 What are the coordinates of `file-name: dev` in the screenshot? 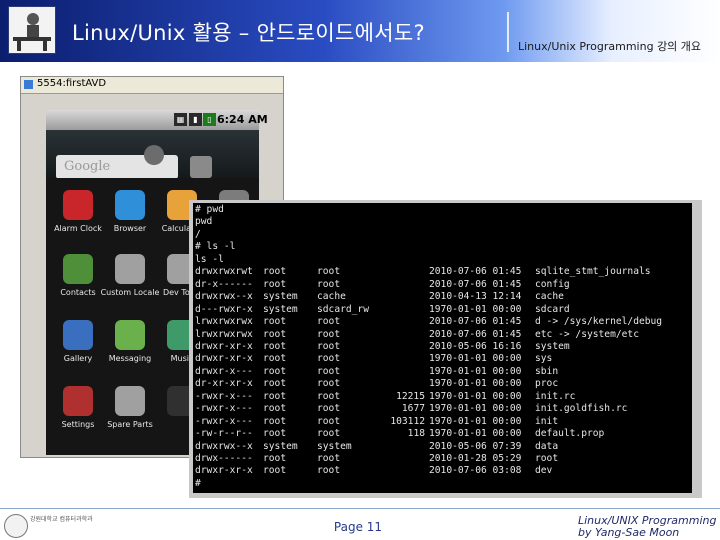 It's located at (544, 471).